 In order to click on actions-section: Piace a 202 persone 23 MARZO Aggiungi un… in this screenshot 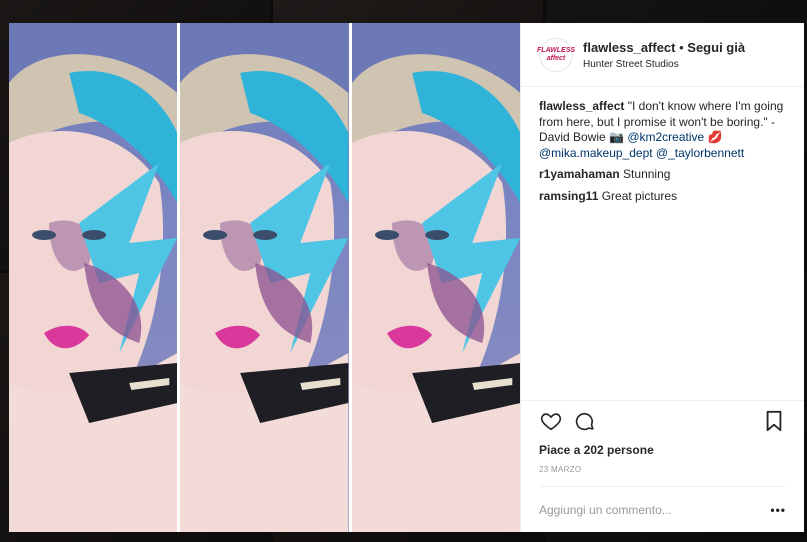, I will do `click(662, 466)`.